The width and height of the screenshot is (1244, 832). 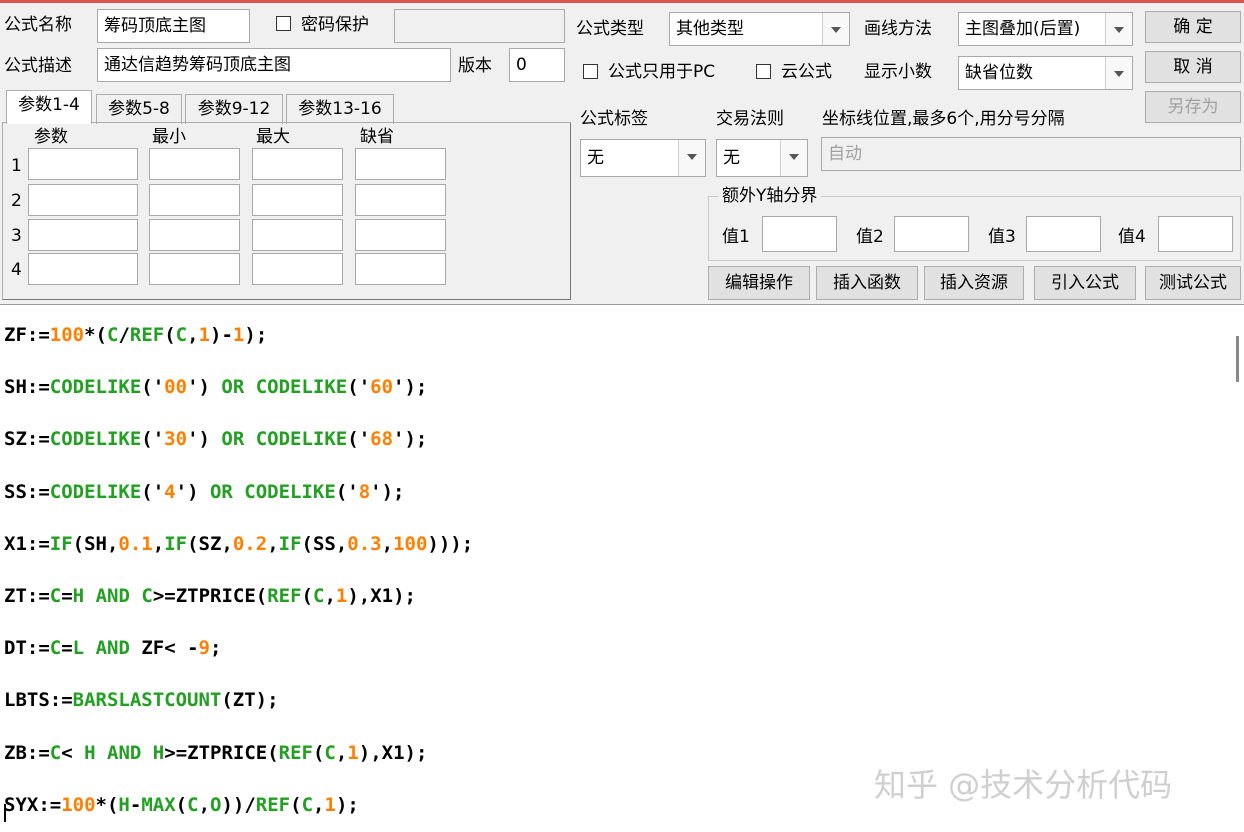 I want to click on code-line: LBTS:=BARSLASTCOUNT(ZT);, so click(x=238, y=700).